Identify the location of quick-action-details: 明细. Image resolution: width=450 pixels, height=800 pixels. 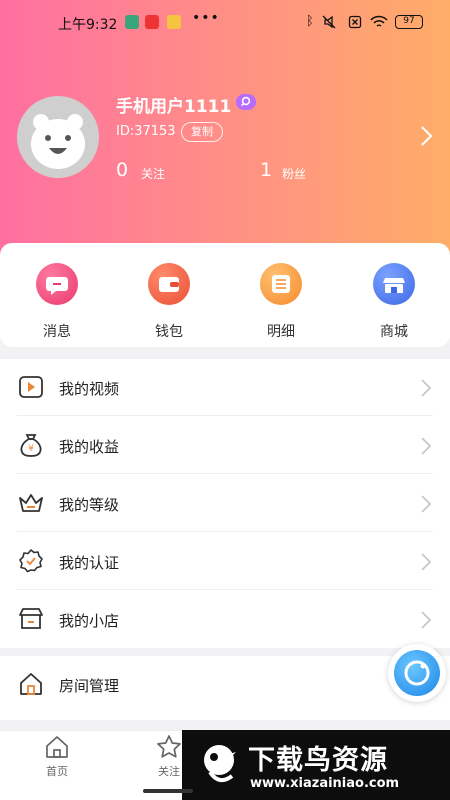
(281, 302).